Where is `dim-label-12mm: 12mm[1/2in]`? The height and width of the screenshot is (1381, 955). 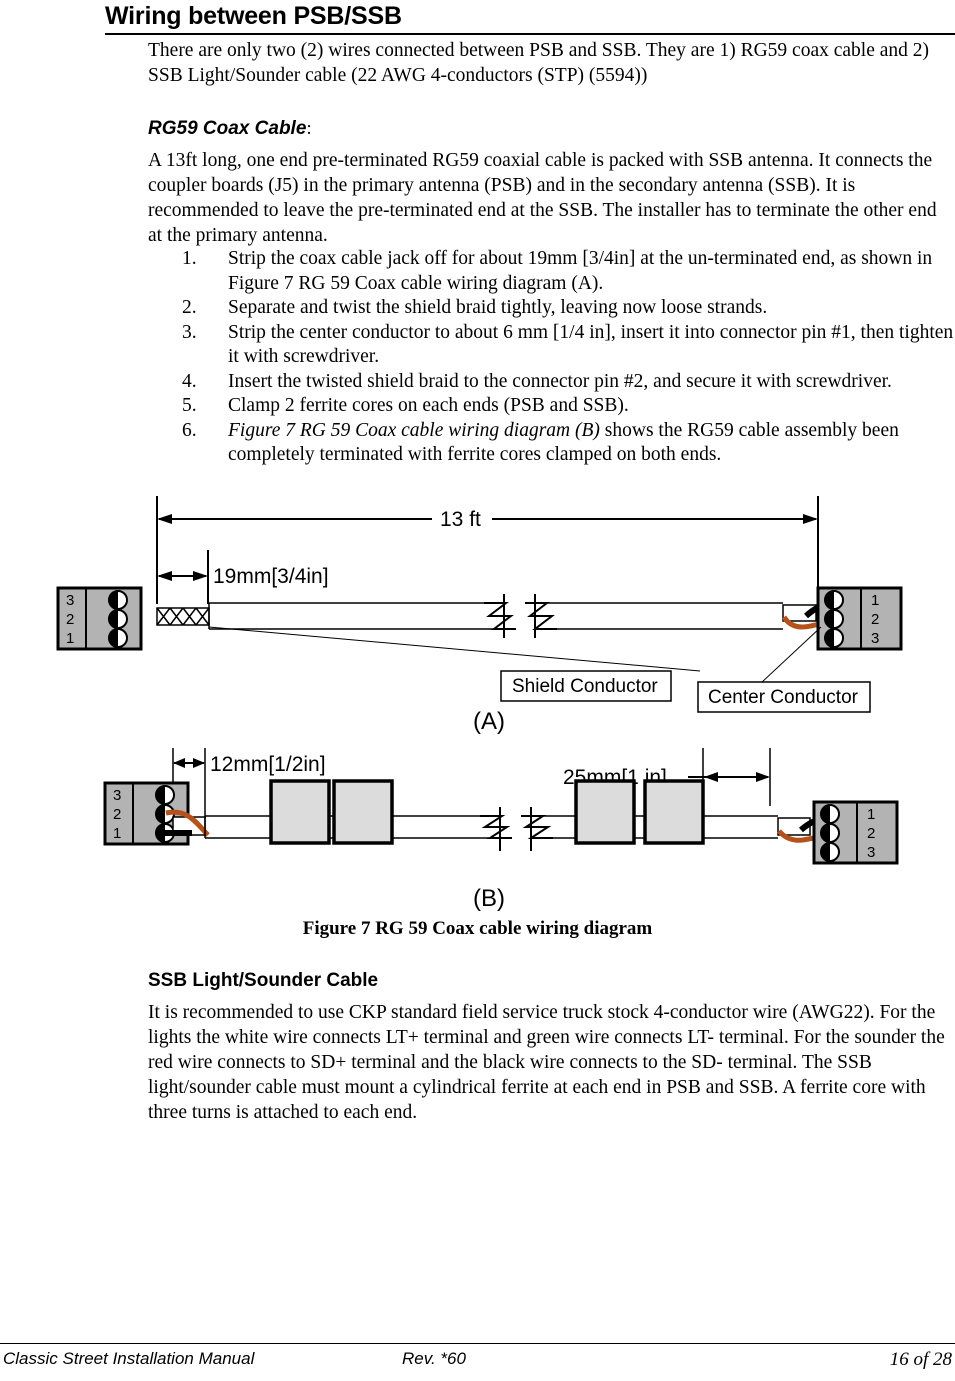 dim-label-12mm: 12mm[1/2in] is located at coordinates (268, 764).